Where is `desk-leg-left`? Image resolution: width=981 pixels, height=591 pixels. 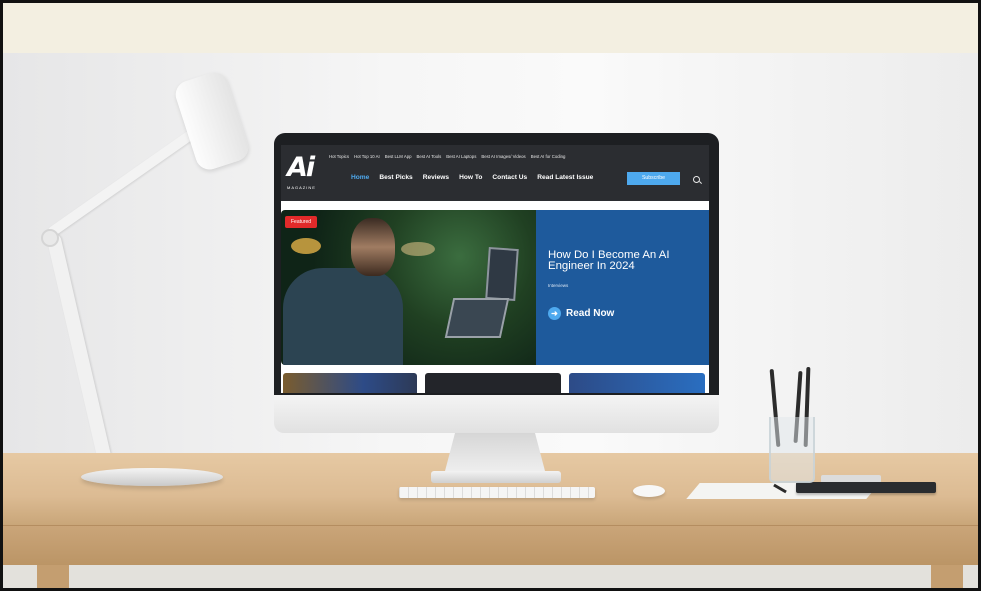
desk-leg-left is located at coordinates (53, 576).